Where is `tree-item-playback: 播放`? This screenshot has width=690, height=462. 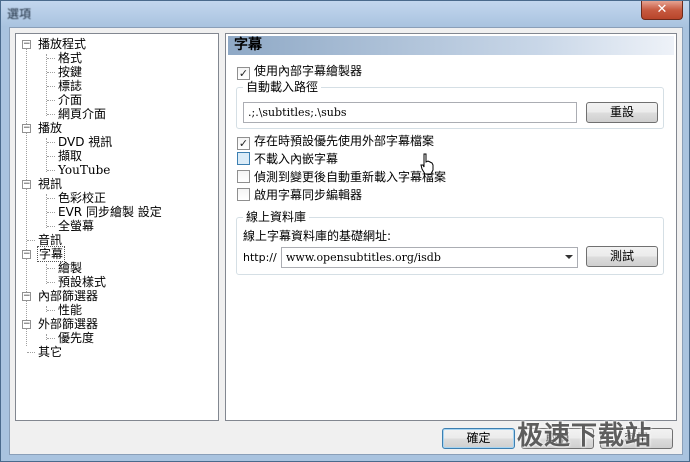 tree-item-playback: 播放 is located at coordinates (50, 128).